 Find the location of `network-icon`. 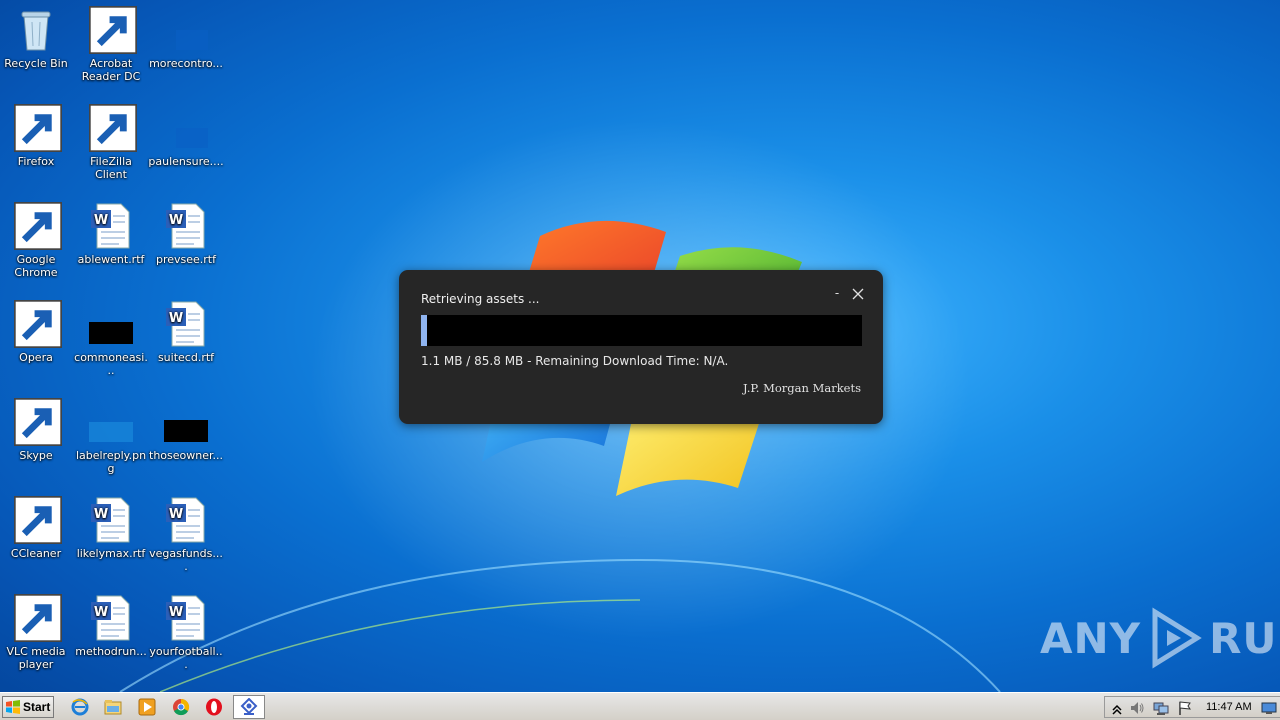

network-icon is located at coordinates (1161, 708).